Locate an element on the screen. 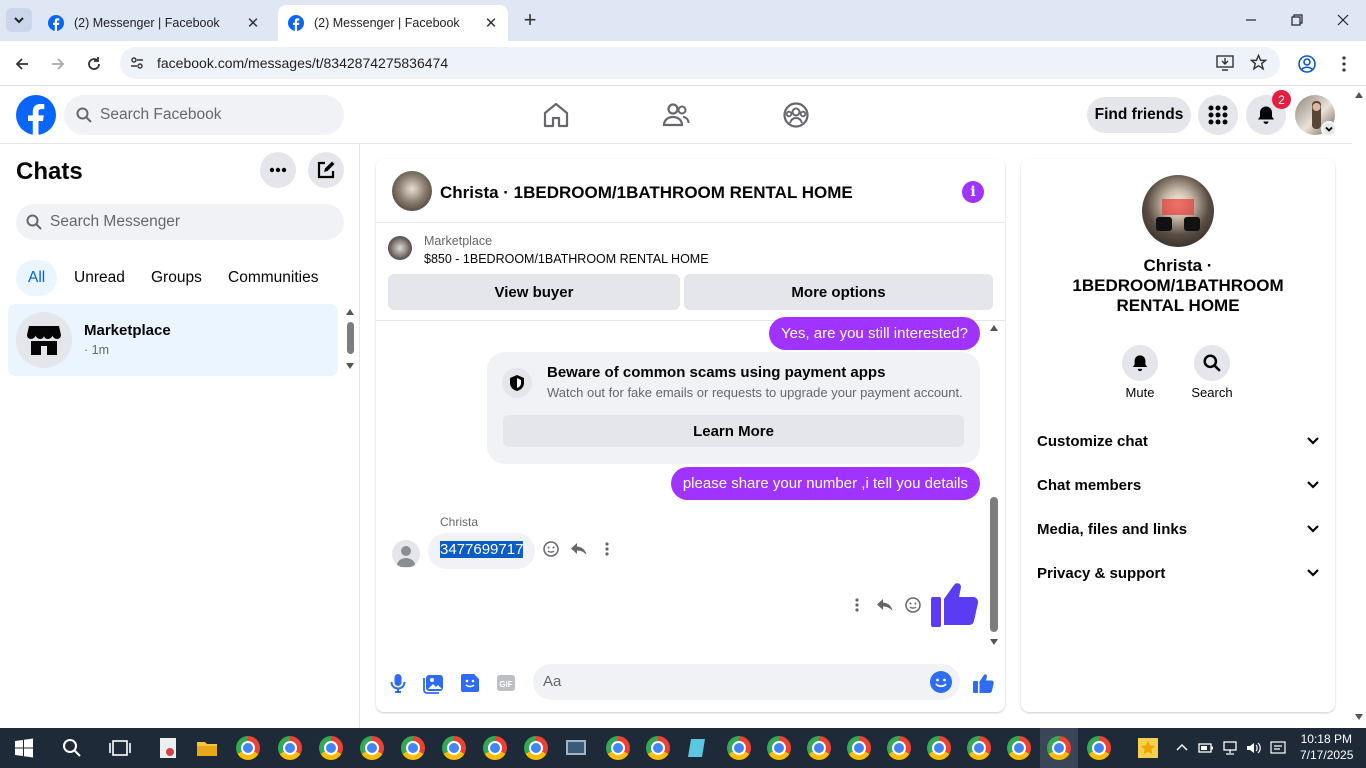  bookmark-star-icon is located at coordinates (1258, 62).